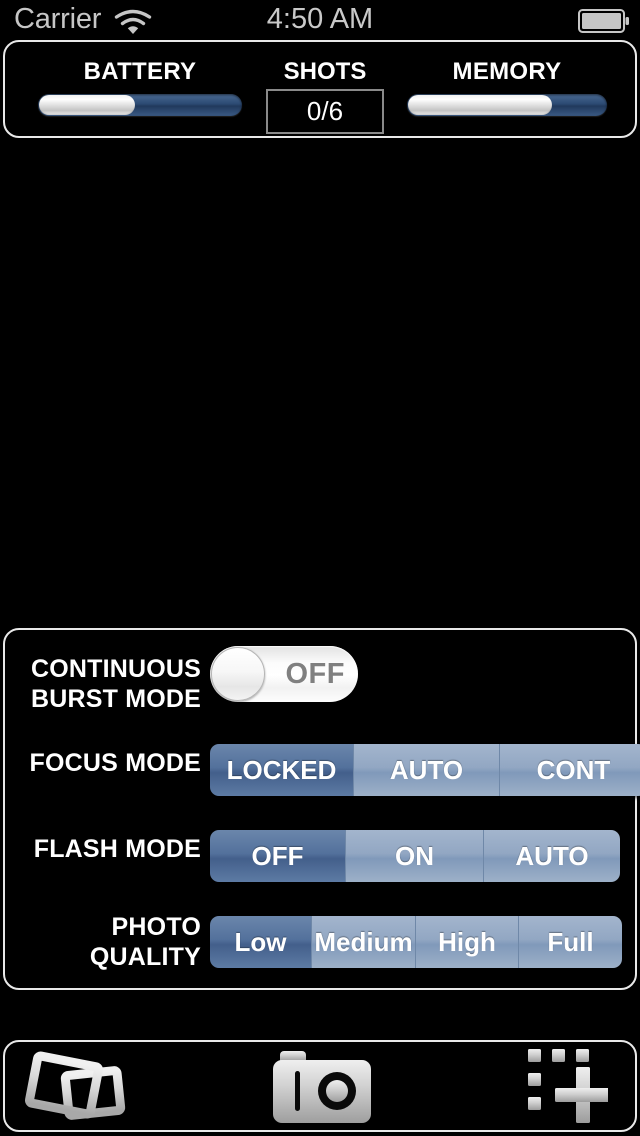 This screenshot has width=640, height=1136. I want to click on camera-icon, so click(322, 1088).